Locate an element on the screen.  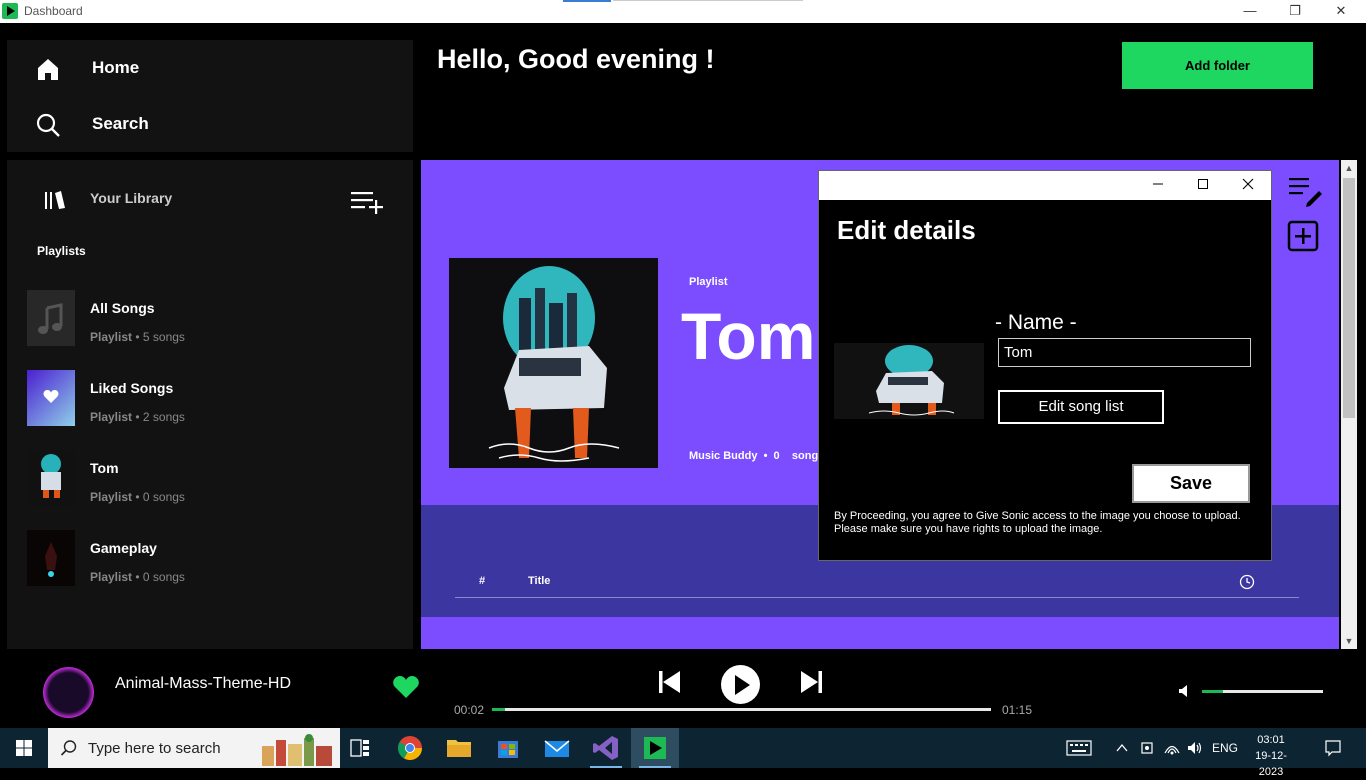
meet-now-icon is located at coordinates (1147, 748).